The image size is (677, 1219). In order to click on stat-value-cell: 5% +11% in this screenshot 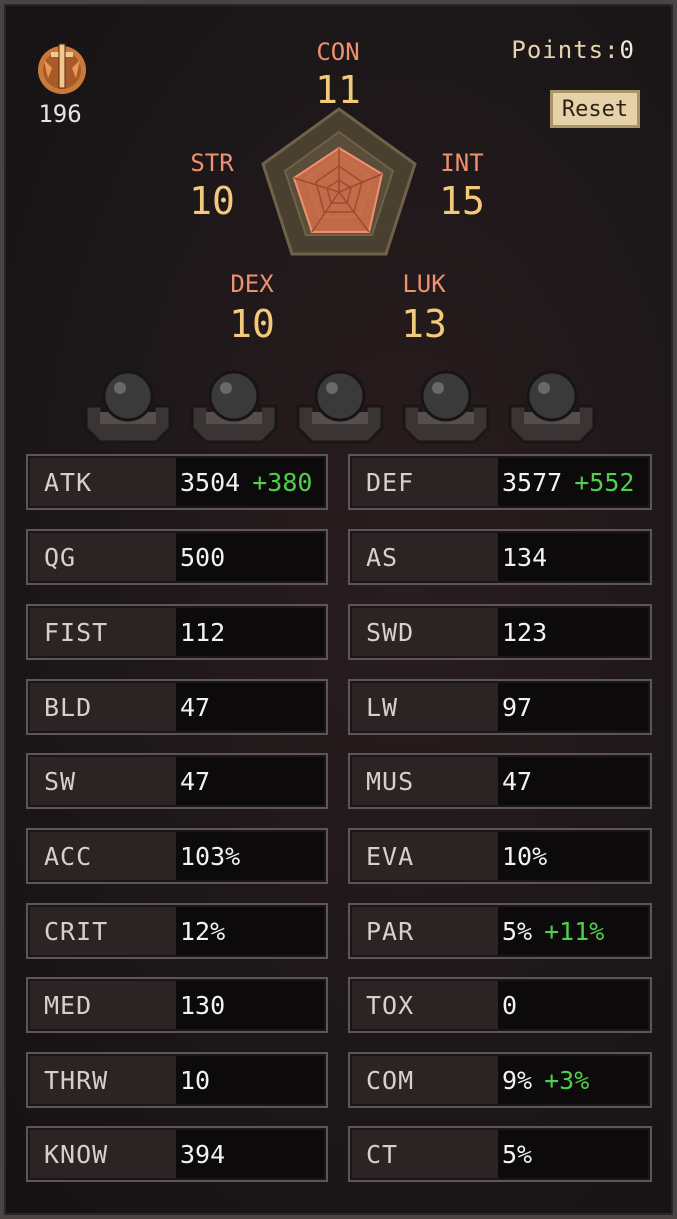, I will do `click(573, 931)`.